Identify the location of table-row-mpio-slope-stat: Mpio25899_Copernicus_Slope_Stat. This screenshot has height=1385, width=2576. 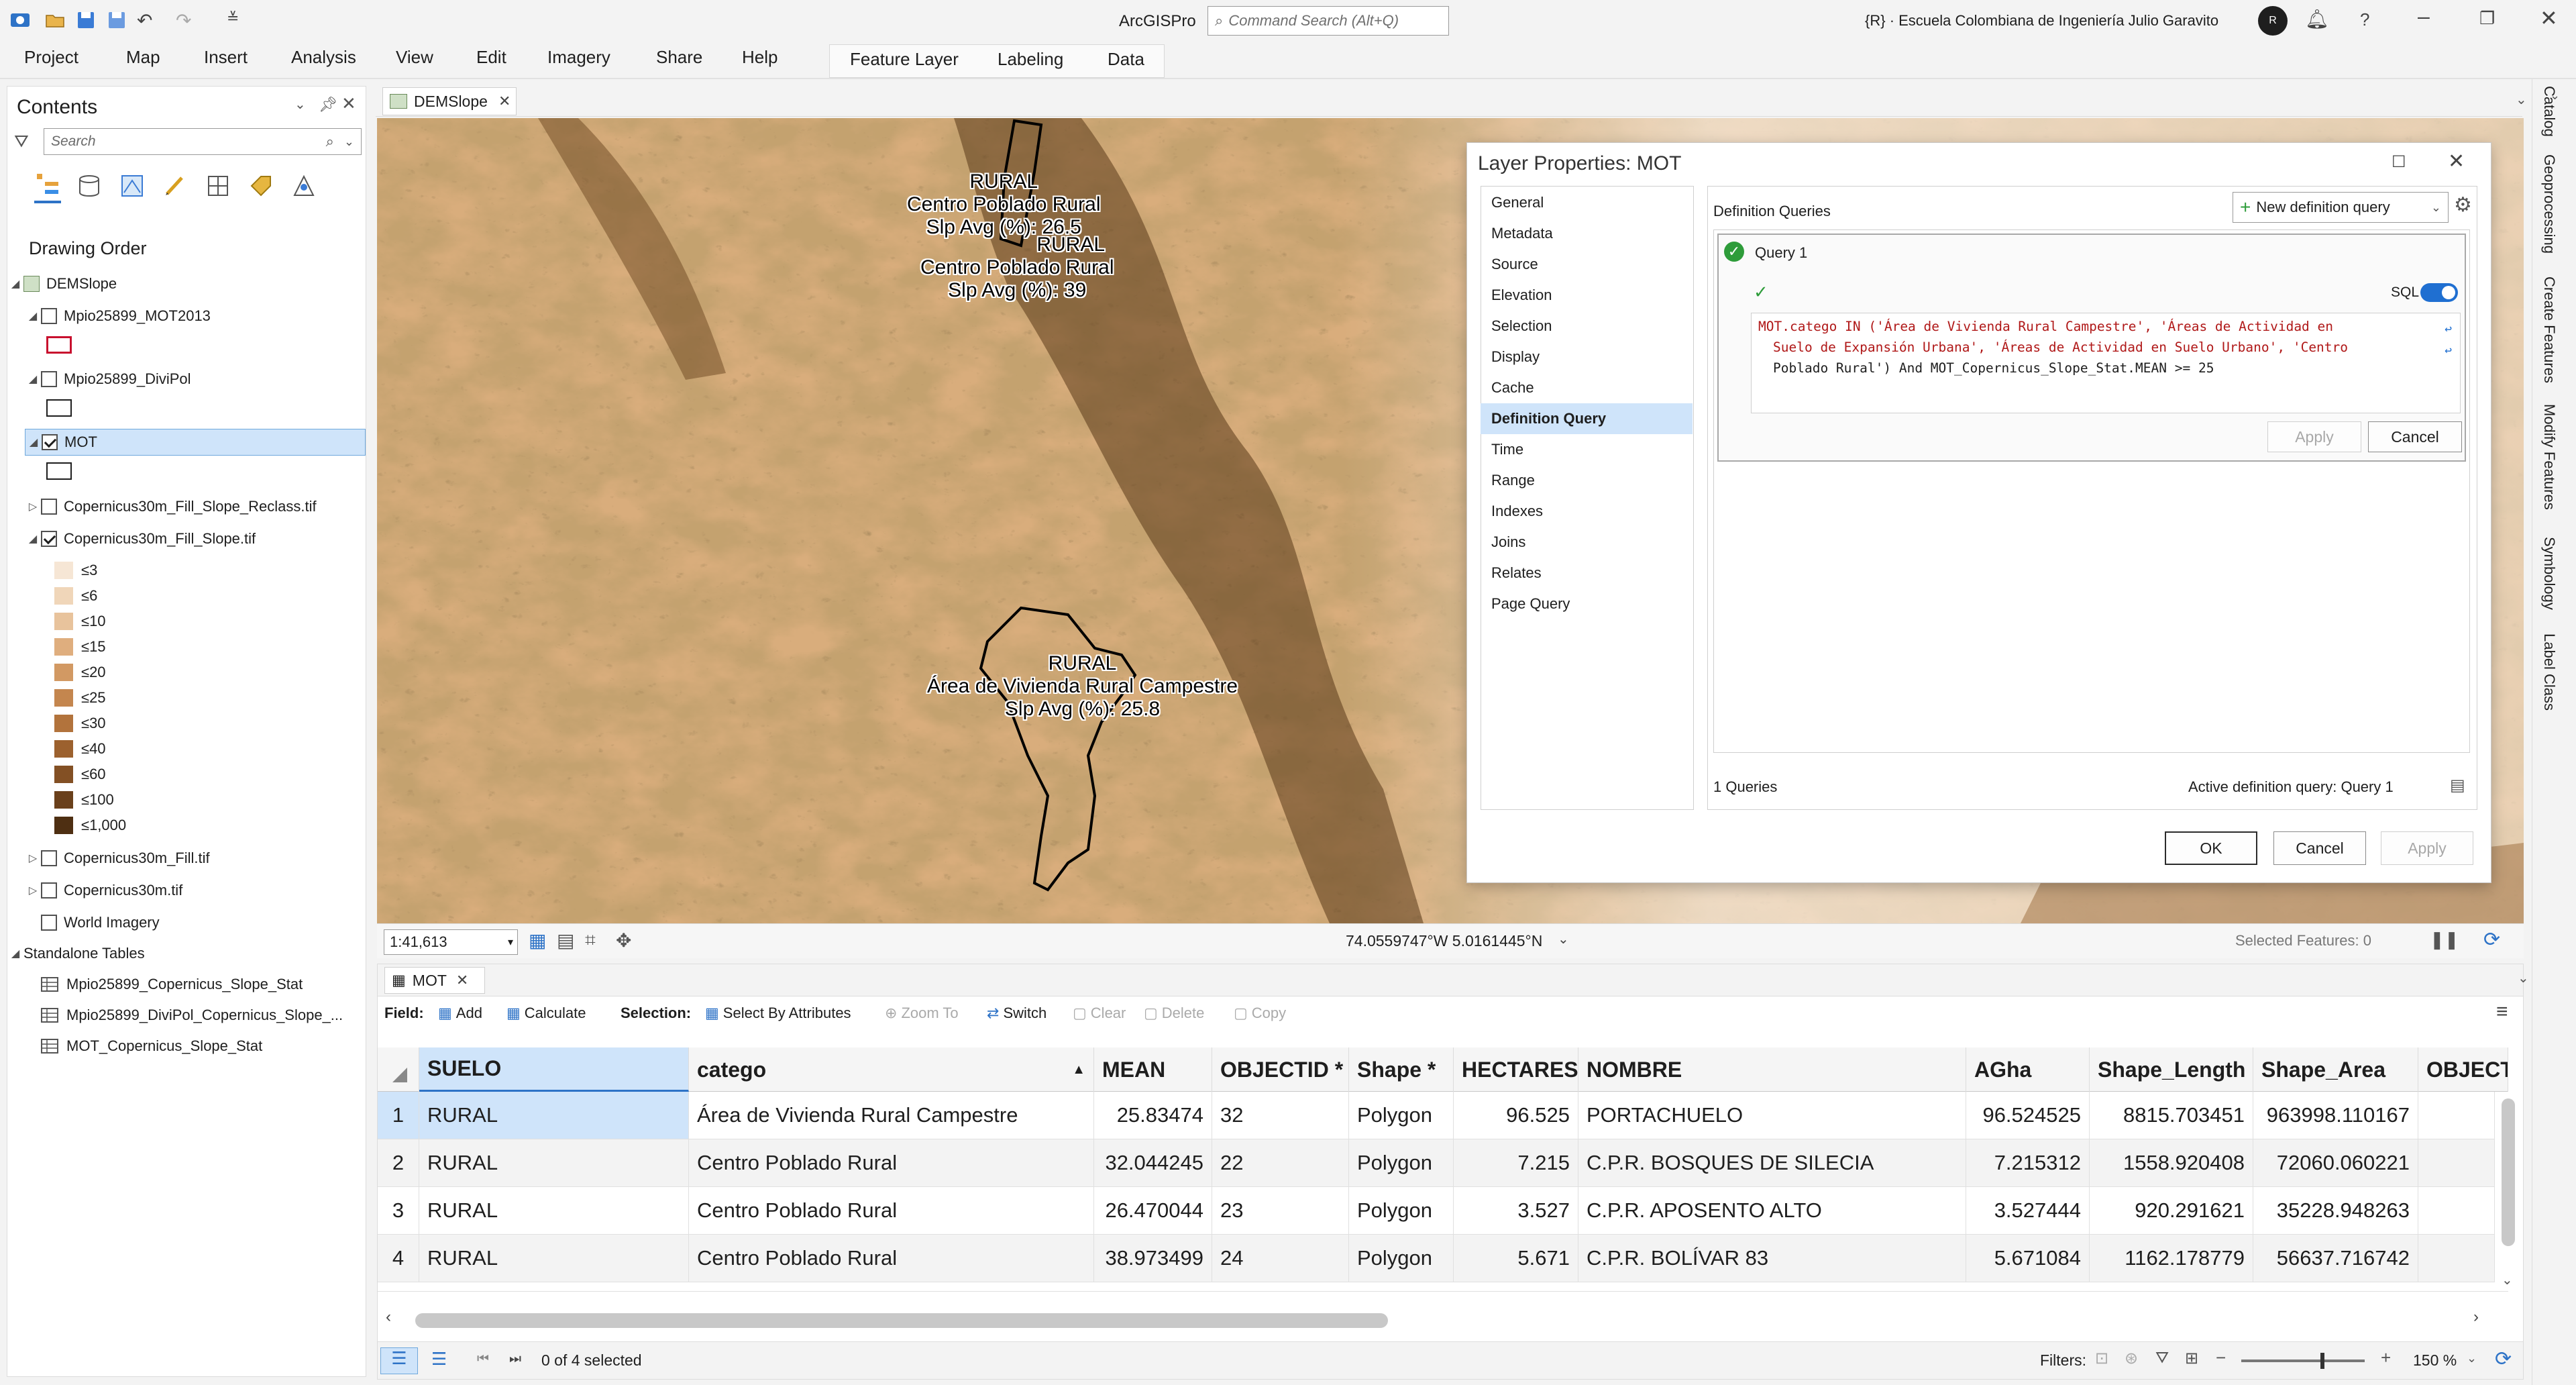
(172, 984).